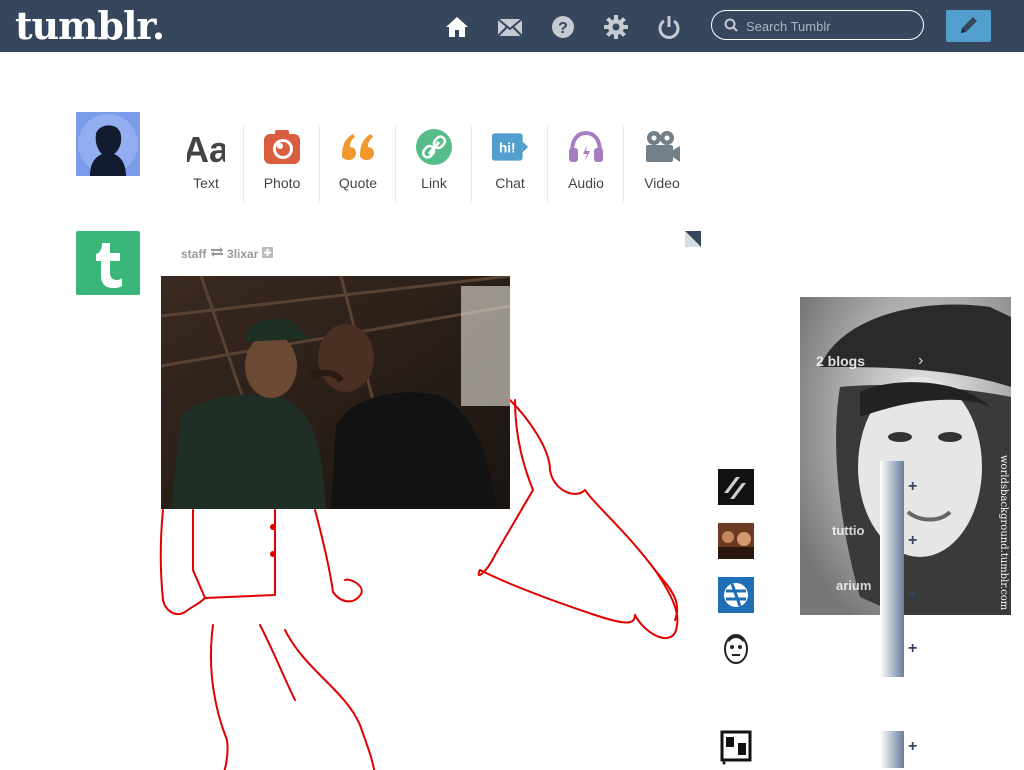  Describe the element at coordinates (669, 27) in the screenshot. I see `power-icon` at that location.